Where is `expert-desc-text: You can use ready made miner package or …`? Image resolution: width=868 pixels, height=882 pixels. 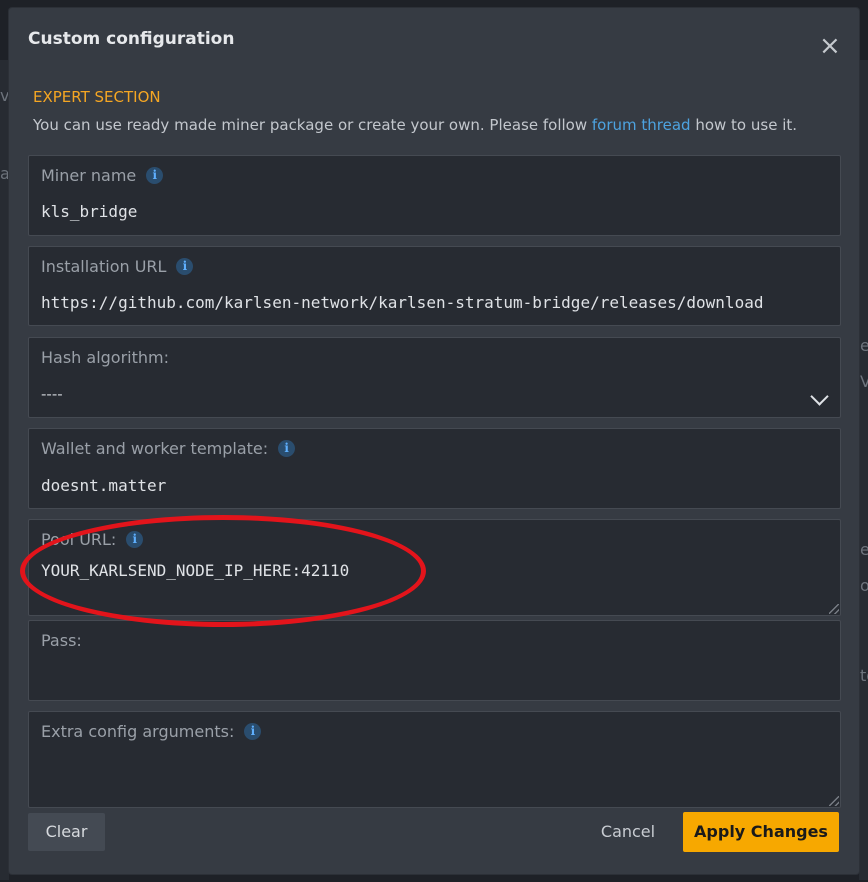 expert-desc-text: You can use ready made miner package or … is located at coordinates (312, 125).